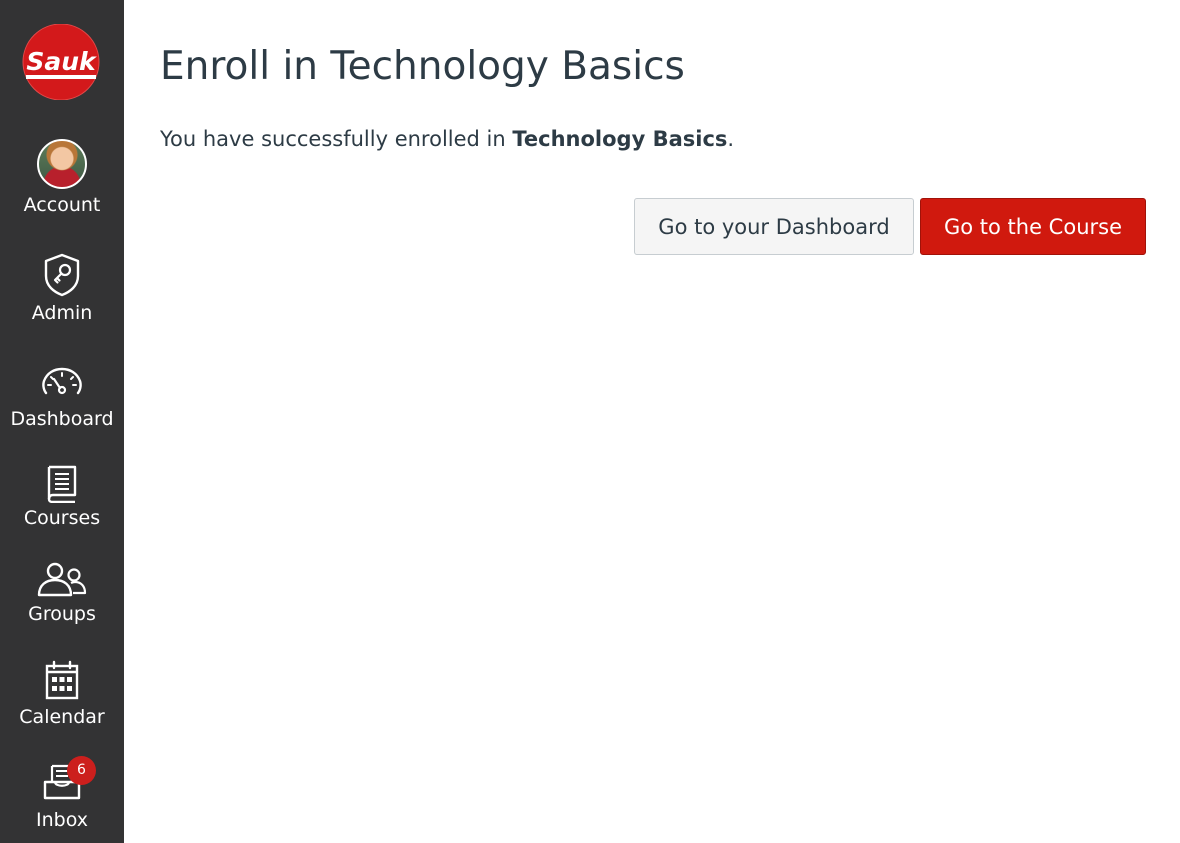 The width and height of the screenshot is (1180, 843). I want to click on book-icon, so click(62, 484).